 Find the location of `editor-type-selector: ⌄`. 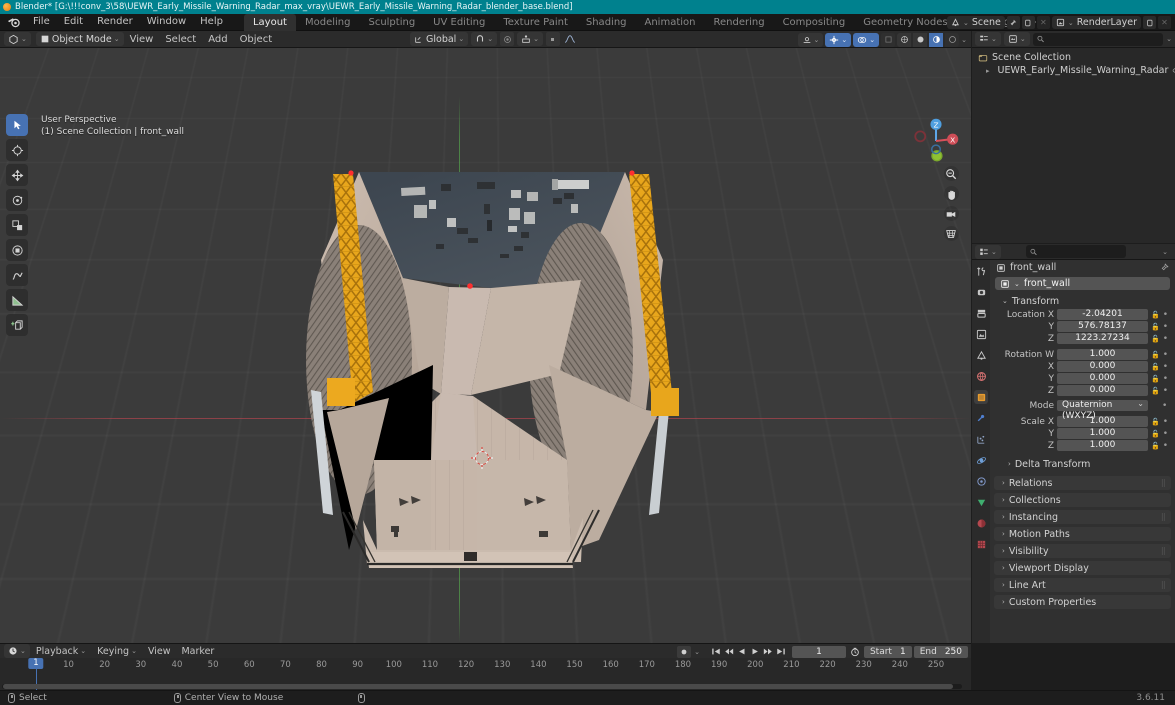

editor-type-selector: ⌄ is located at coordinates (17, 39).